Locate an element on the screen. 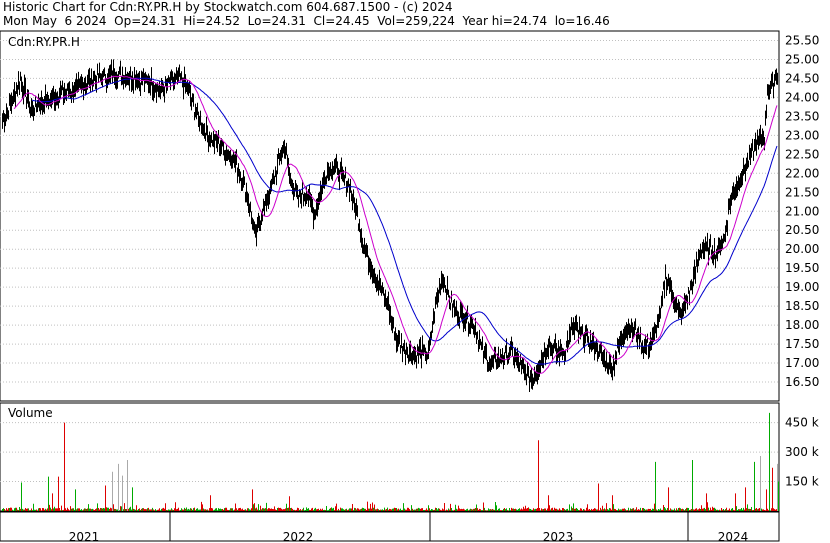  x-axis-year-label: 2021 is located at coordinates (84, 536).